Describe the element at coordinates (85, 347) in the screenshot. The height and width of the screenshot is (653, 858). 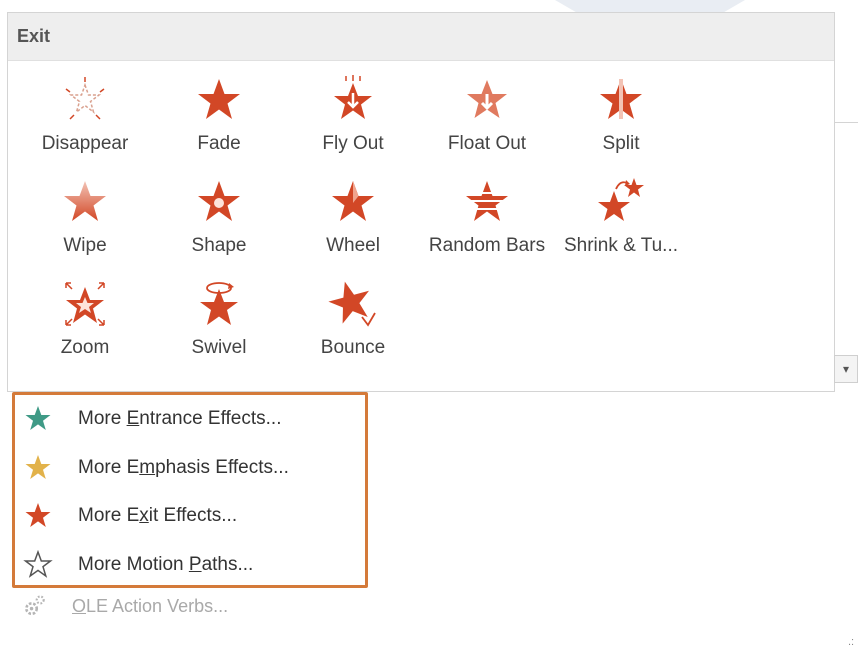
I see `effect-label: Zoom` at that location.